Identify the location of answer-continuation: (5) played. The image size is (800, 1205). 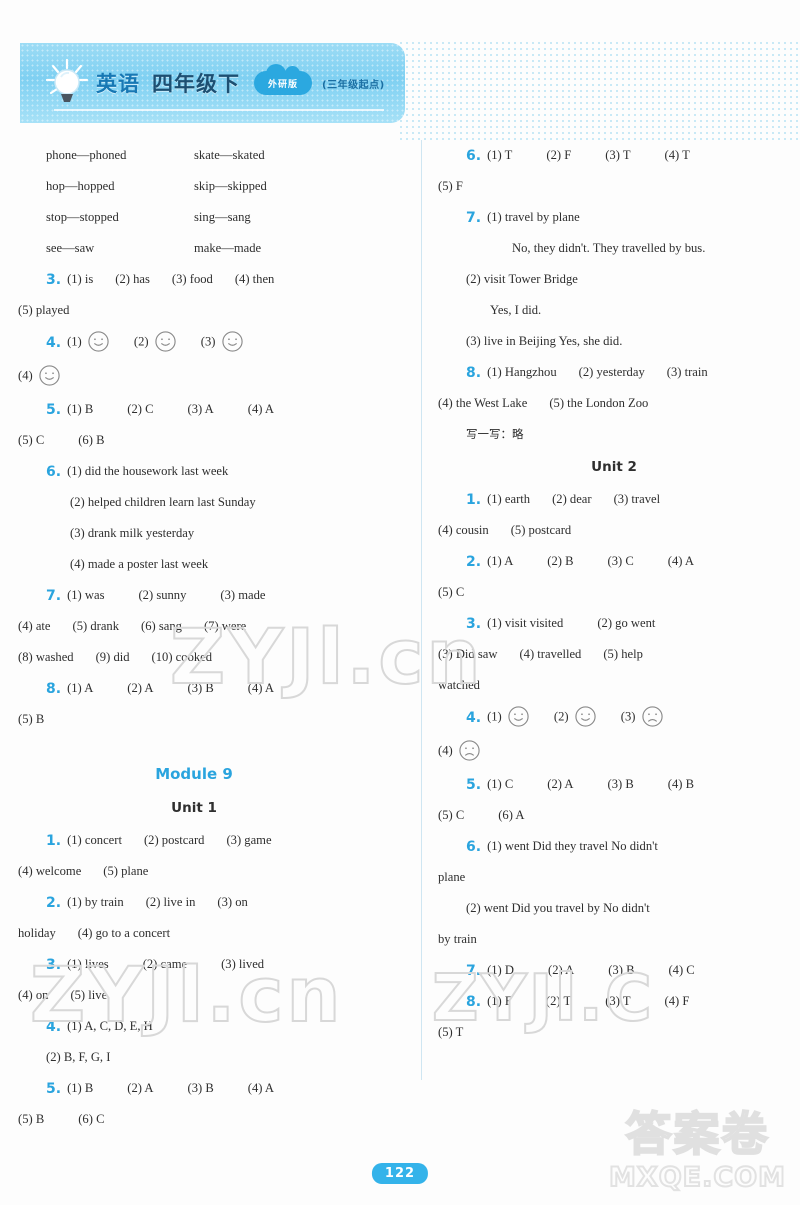
(194, 310).